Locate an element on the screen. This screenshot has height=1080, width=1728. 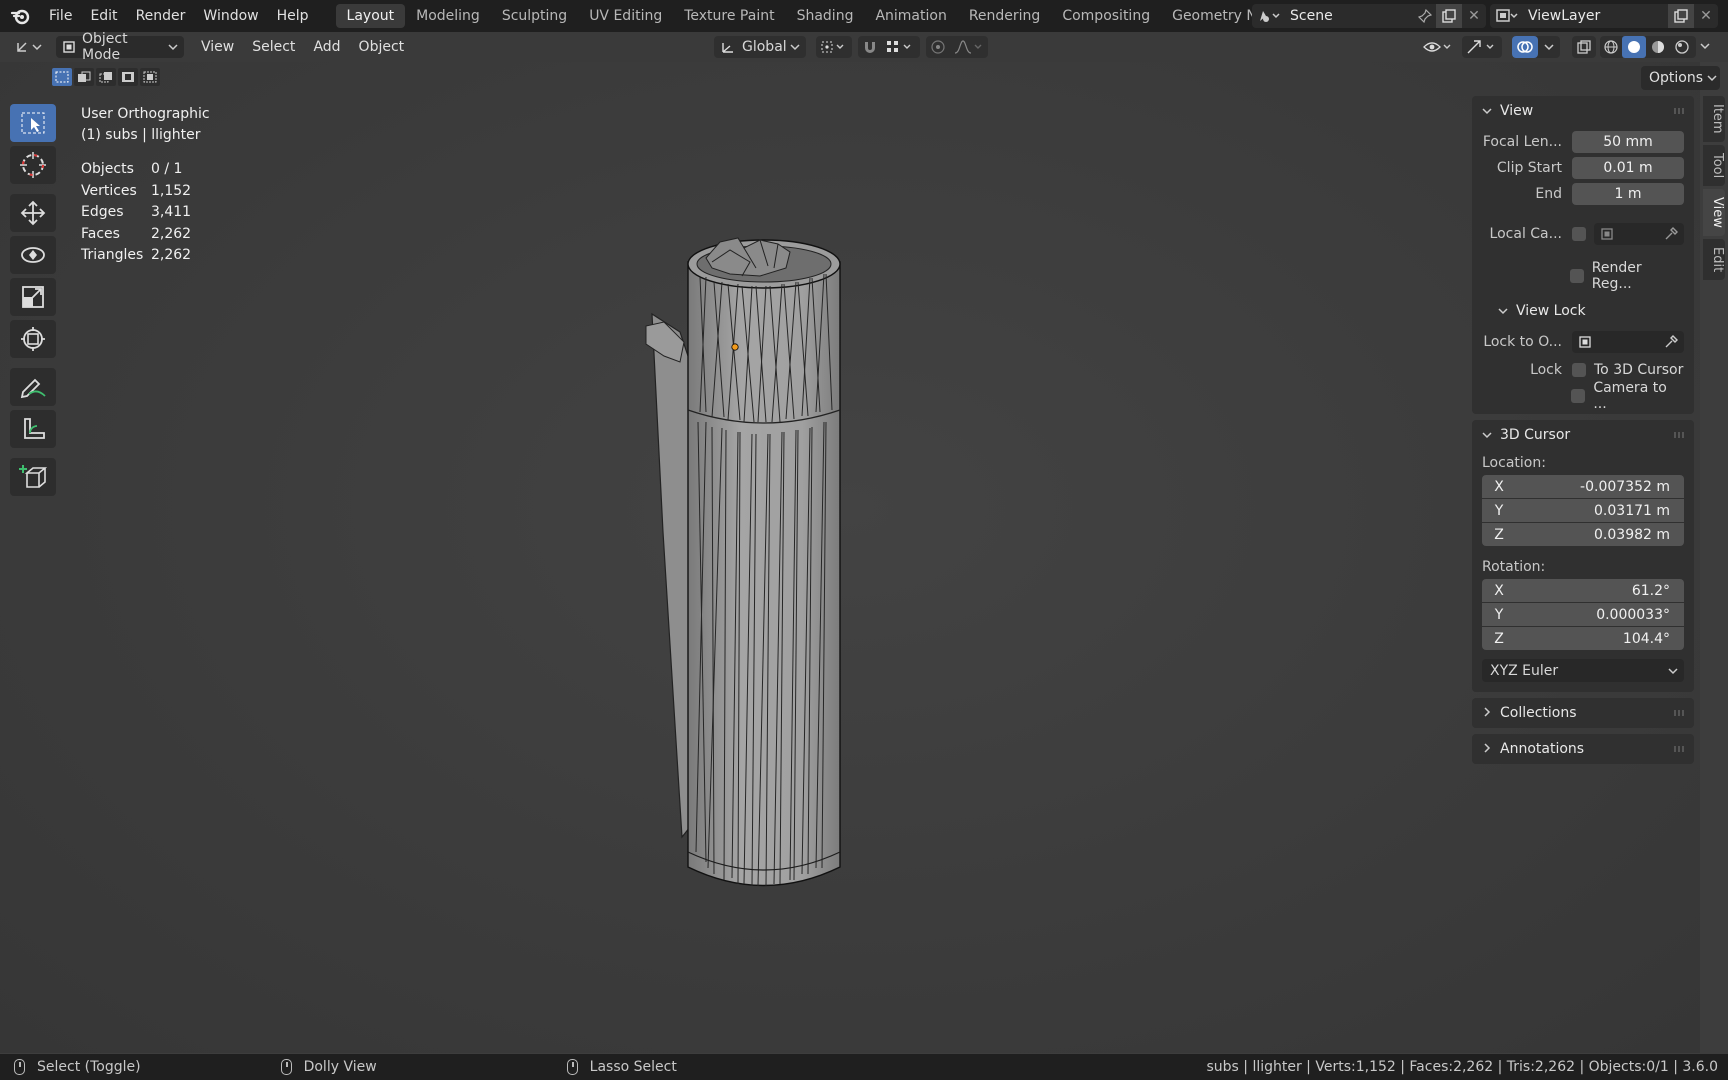
select-intersect-icon is located at coordinates (150, 77).